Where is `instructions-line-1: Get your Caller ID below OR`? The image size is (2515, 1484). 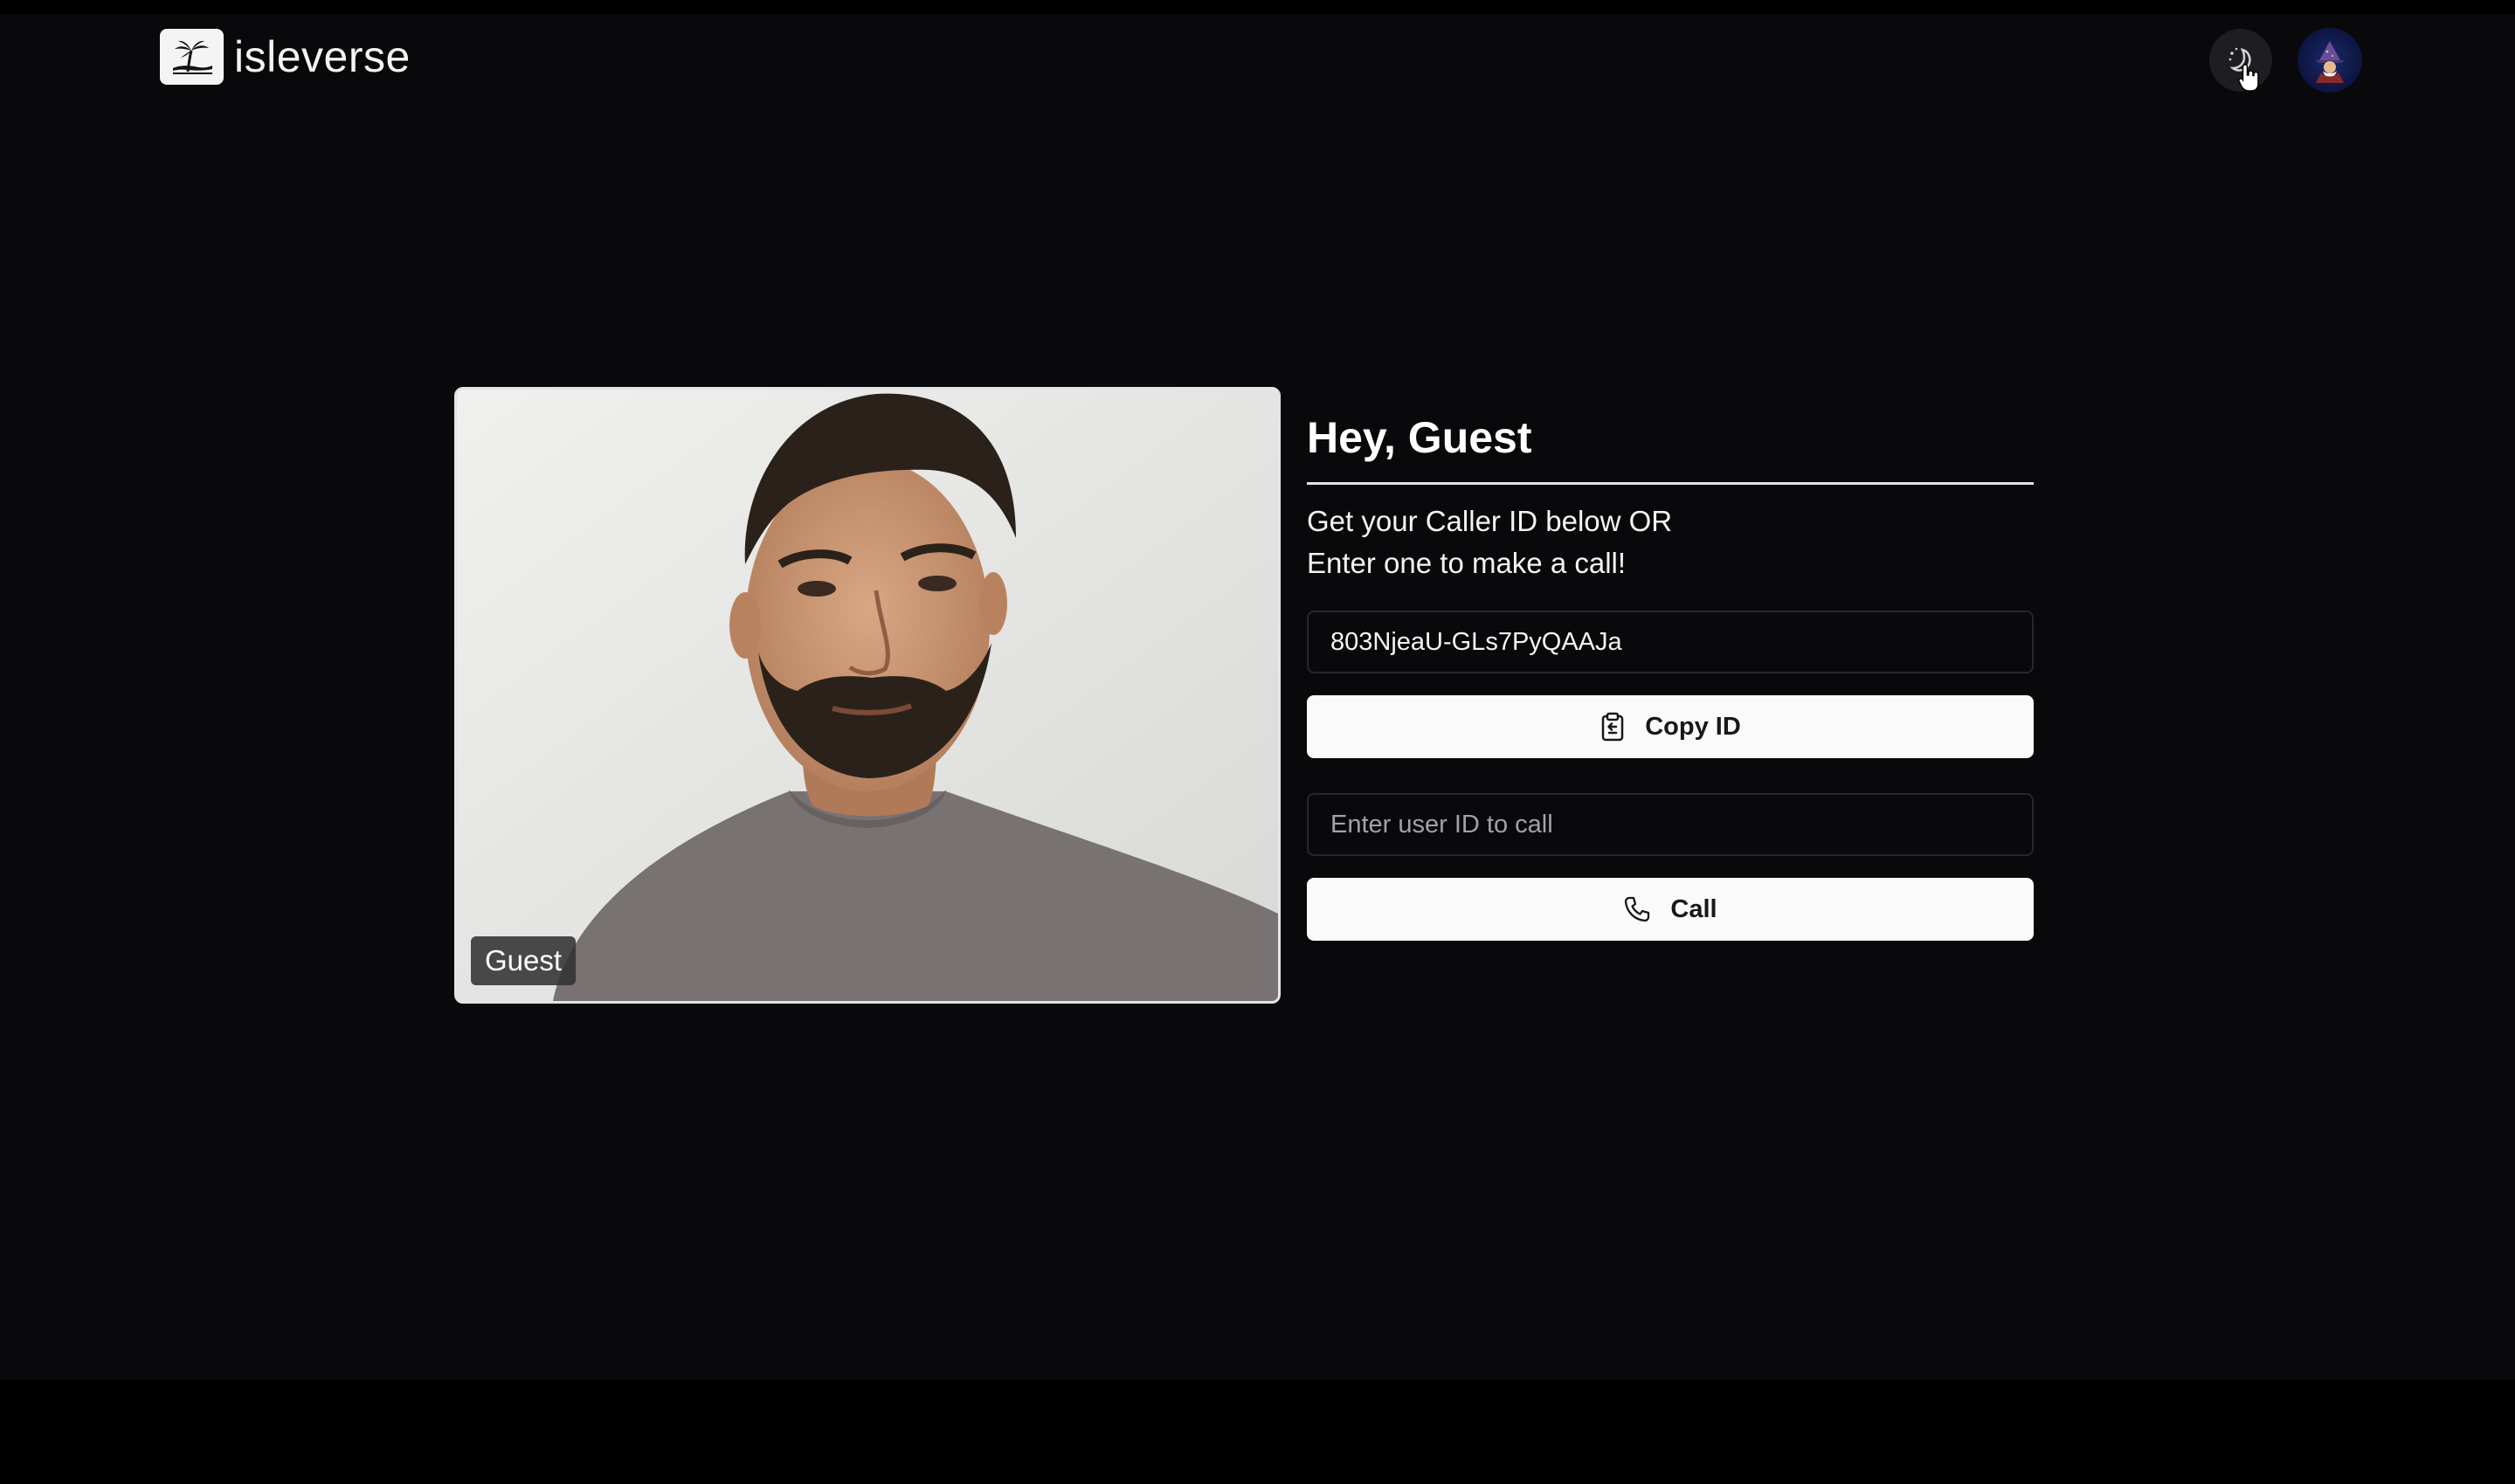
instructions-line-1: Get your Caller ID below OR is located at coordinates (1490, 521).